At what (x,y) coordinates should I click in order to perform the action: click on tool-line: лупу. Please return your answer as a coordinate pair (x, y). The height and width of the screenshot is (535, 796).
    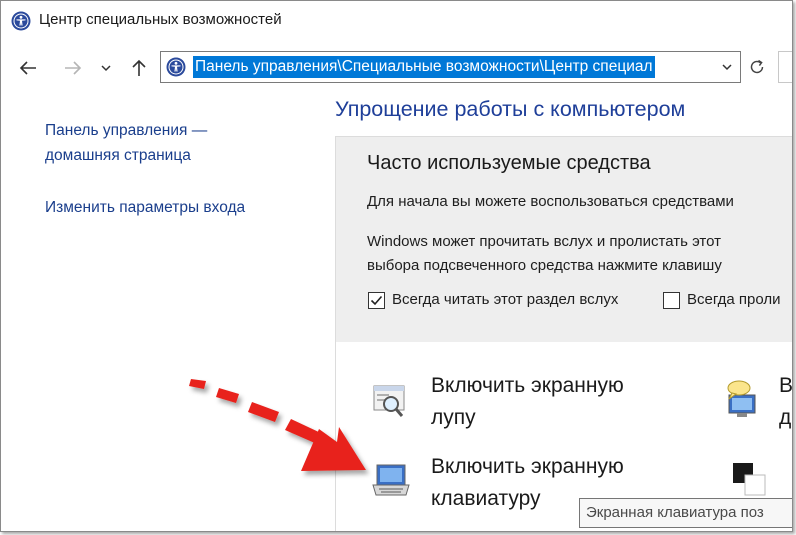
    Looking at the image, I should click on (527, 418).